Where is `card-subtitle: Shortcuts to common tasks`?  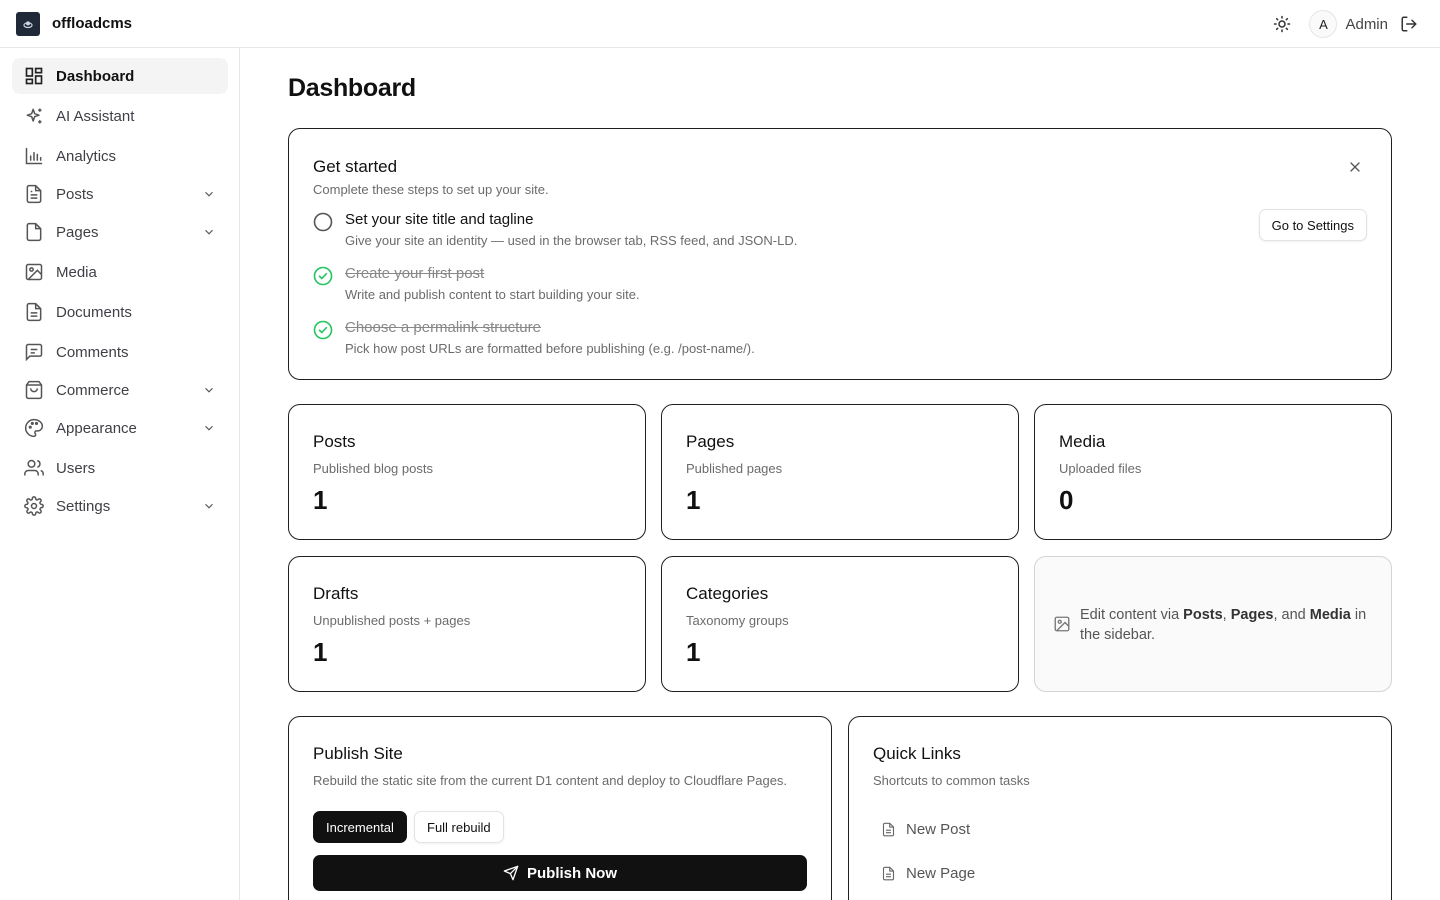 card-subtitle: Shortcuts to common tasks is located at coordinates (951, 780).